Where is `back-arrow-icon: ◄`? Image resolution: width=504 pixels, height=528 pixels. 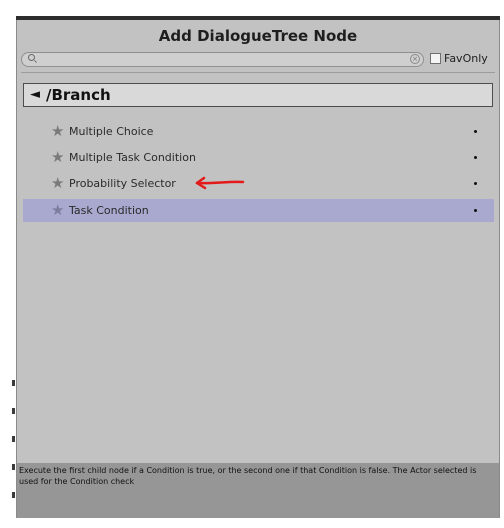
back-arrow-icon: ◄ is located at coordinates (35, 94).